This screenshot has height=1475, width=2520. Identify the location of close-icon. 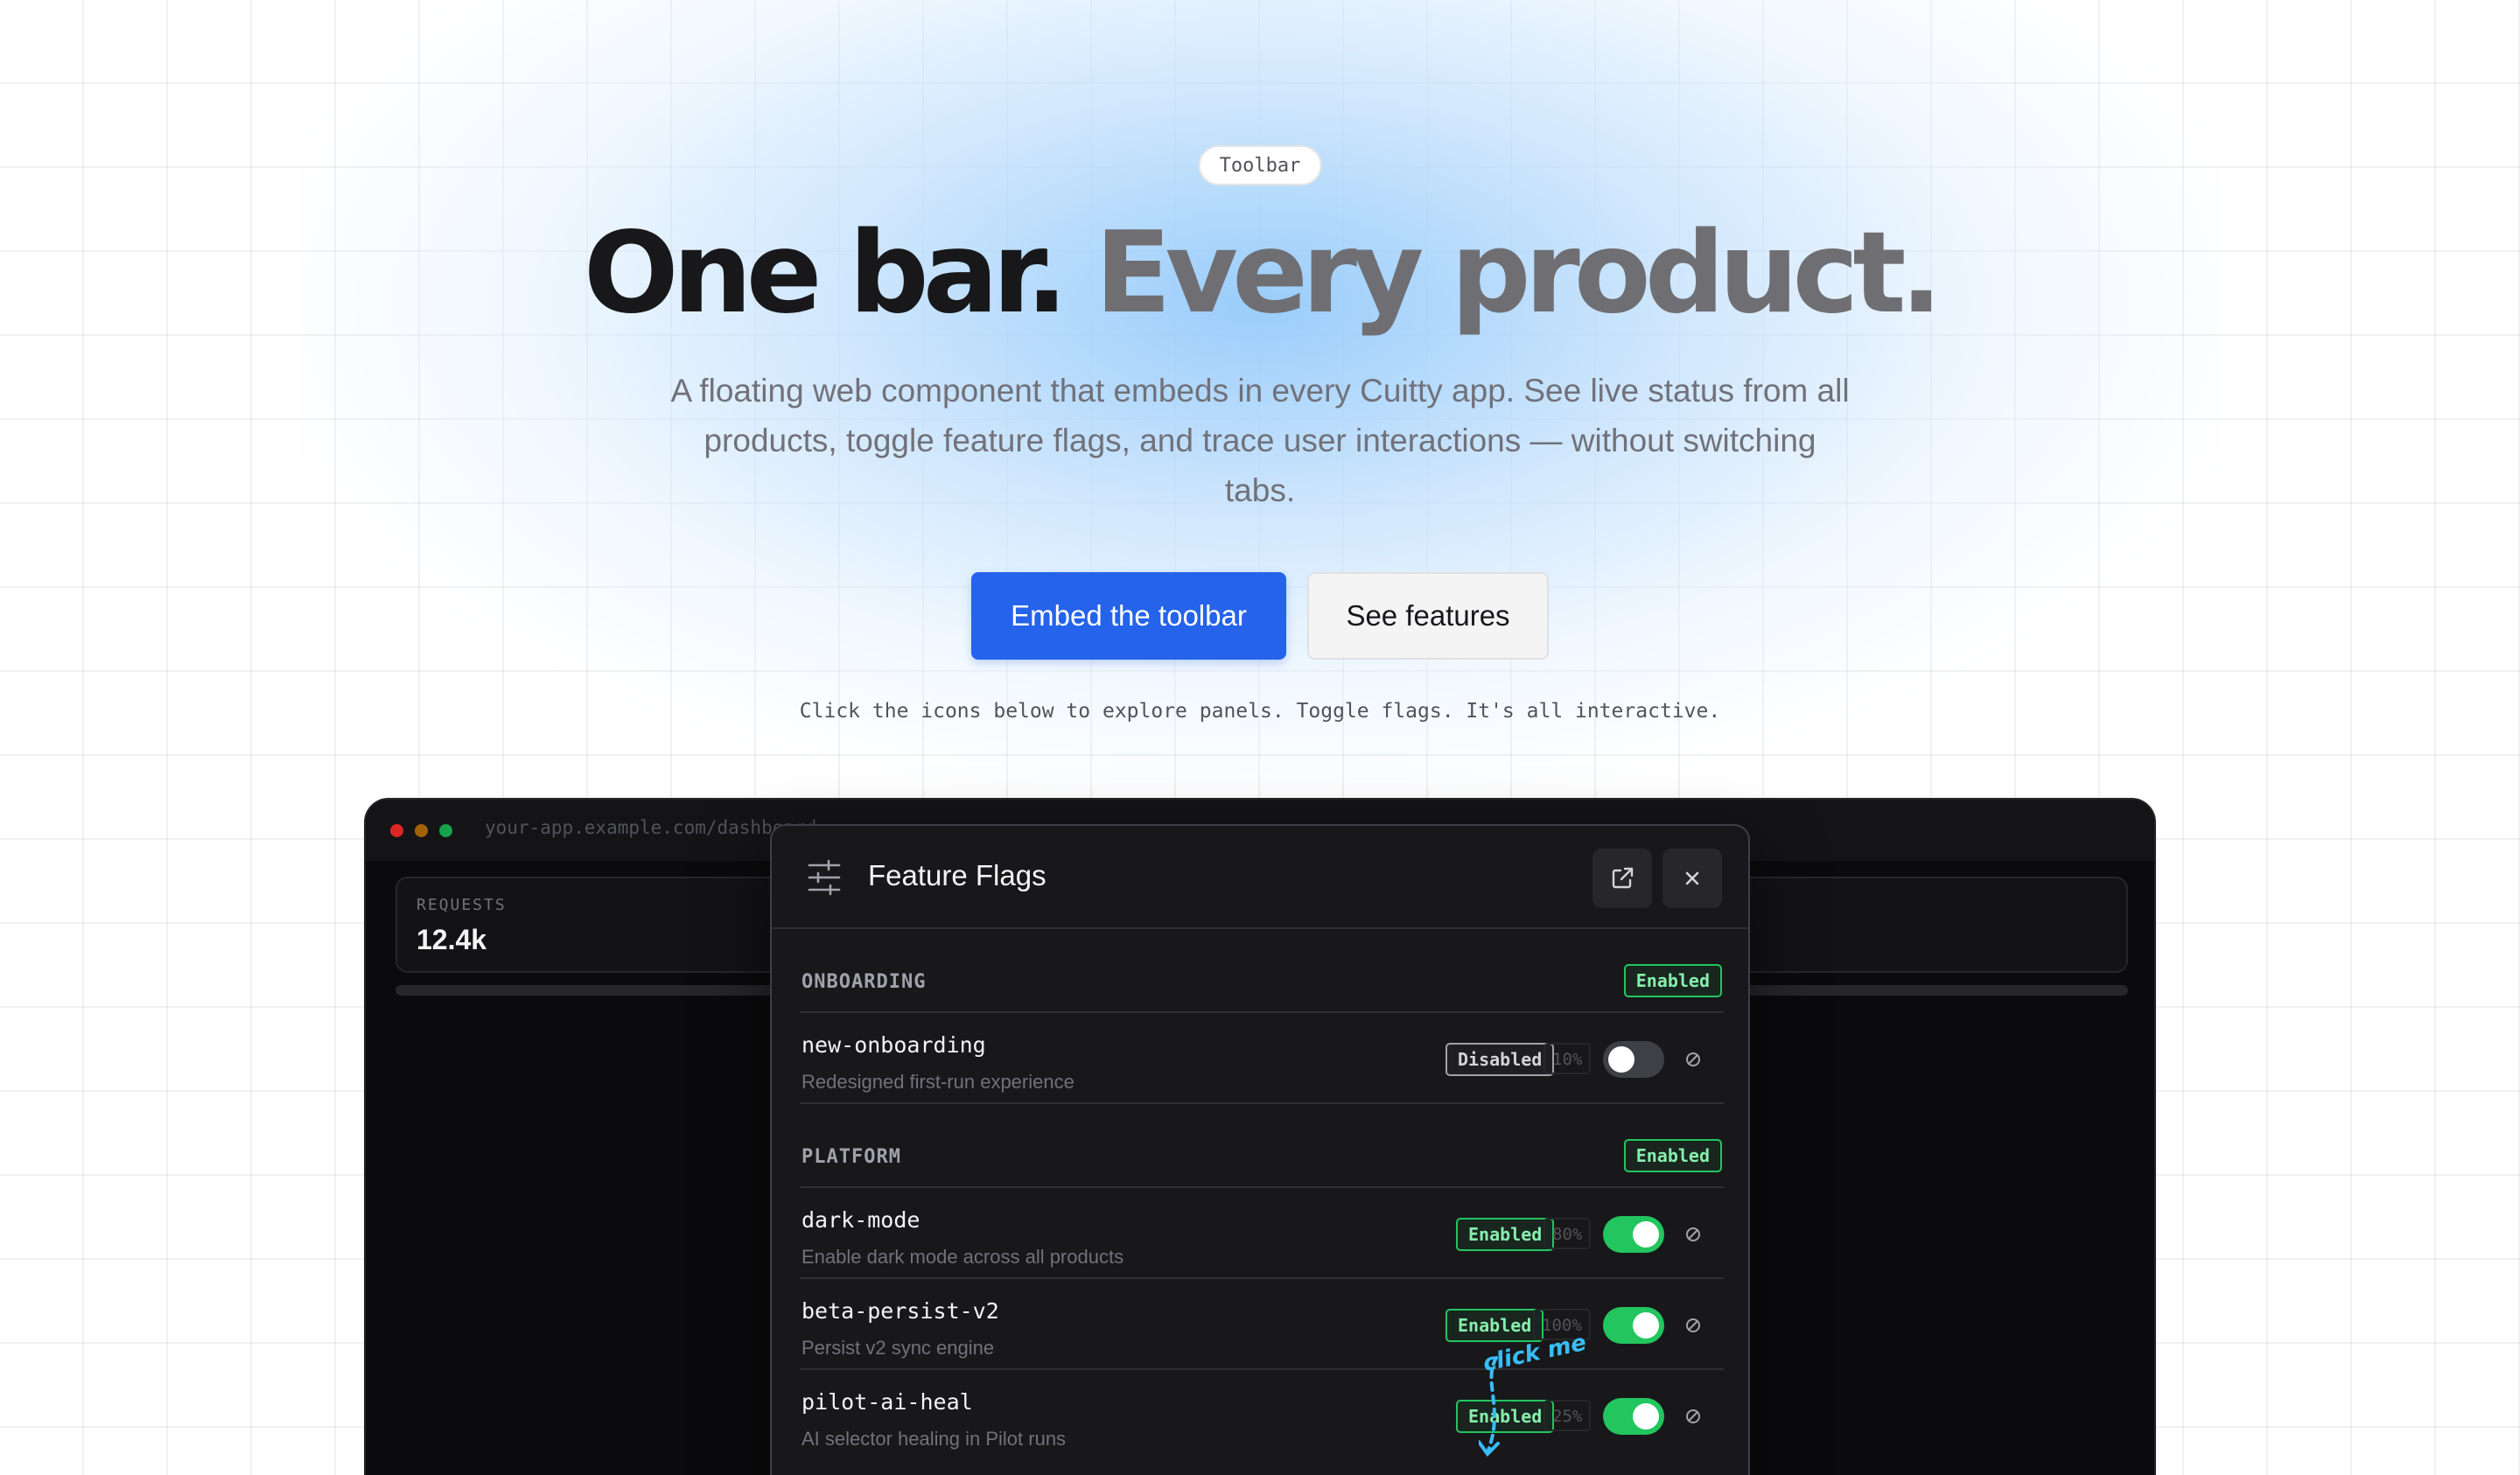
(1692, 878).